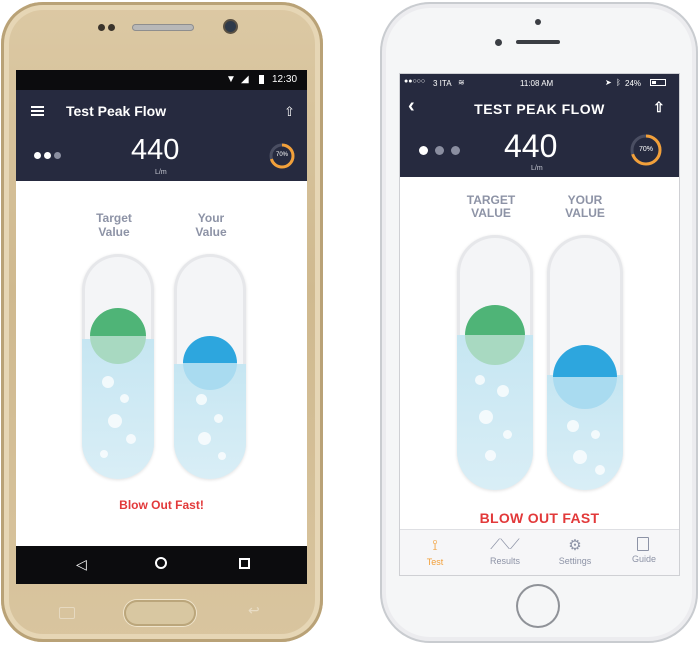 Image resolution: width=699 pixels, height=645 pixels. Describe the element at coordinates (161, 80) in the screenshot. I see `status-bar: ▼ ◢ 12:30` at that location.